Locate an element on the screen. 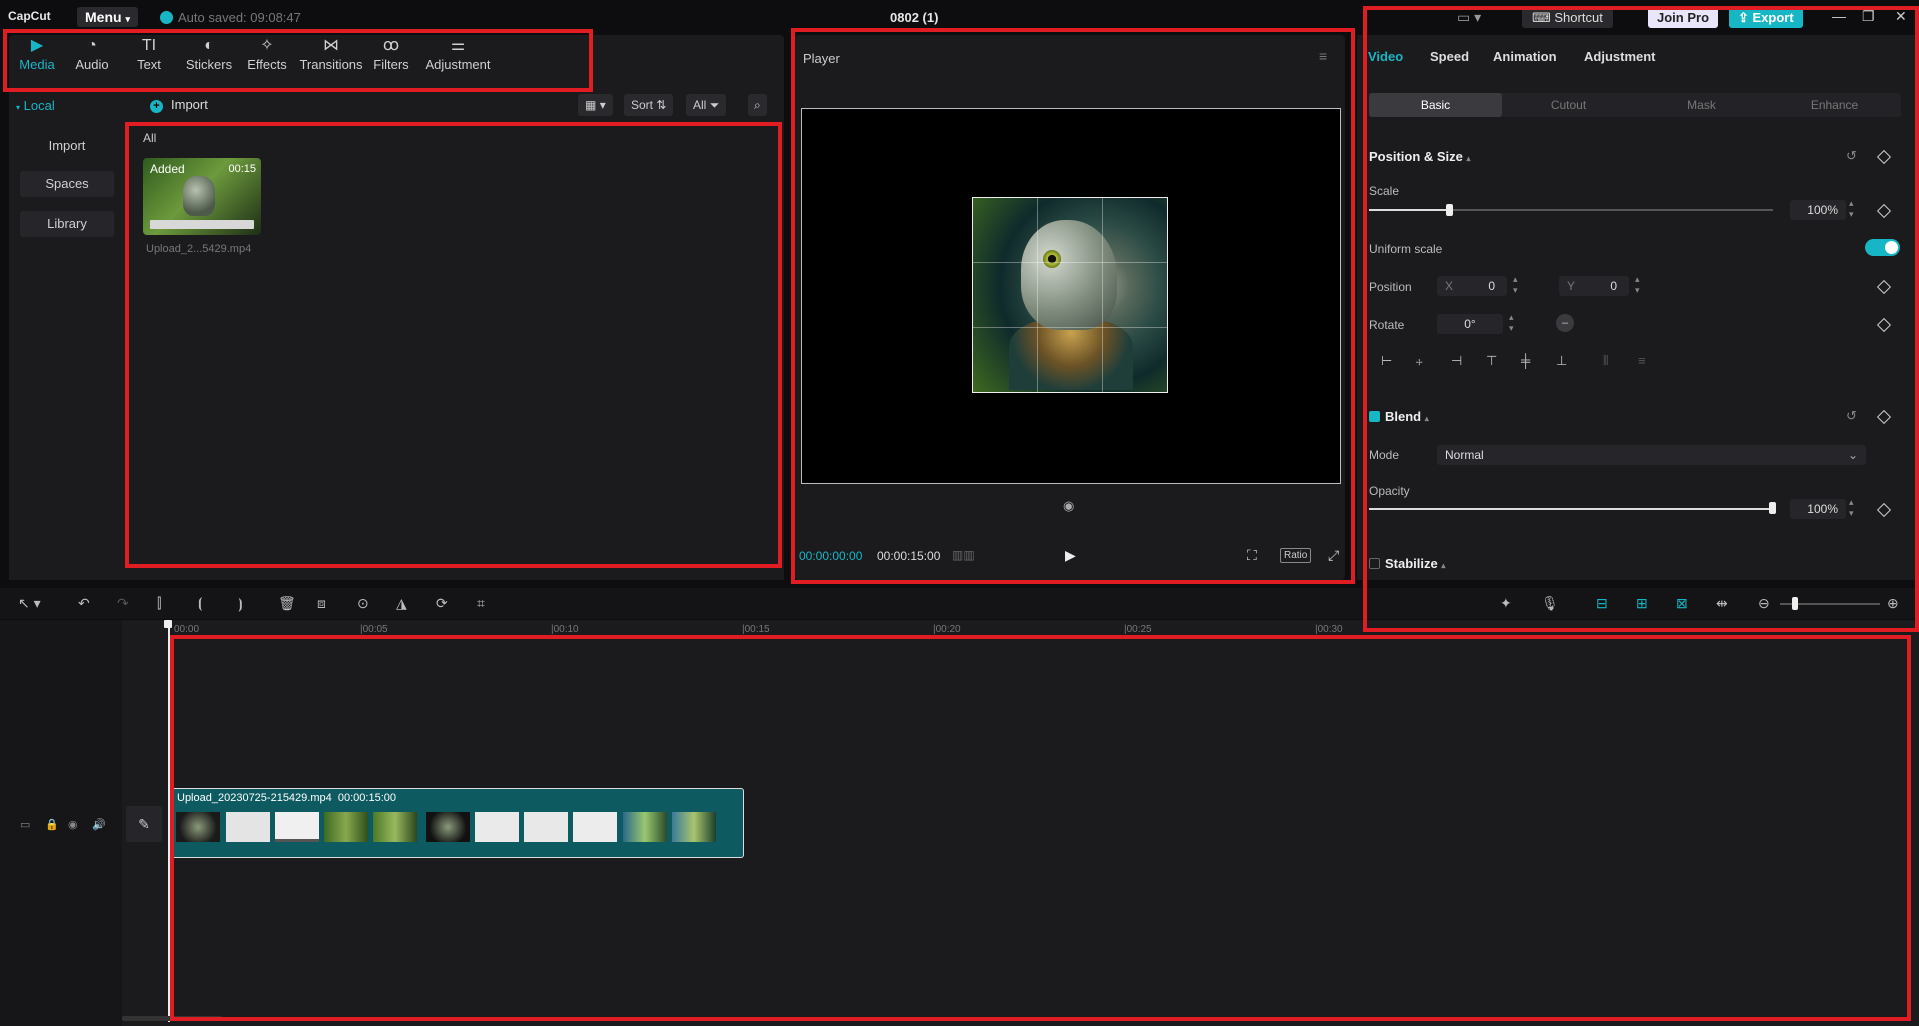 The width and height of the screenshot is (1919, 1026). distribute-h-icon: ⫴ is located at coordinates (1605, 361).